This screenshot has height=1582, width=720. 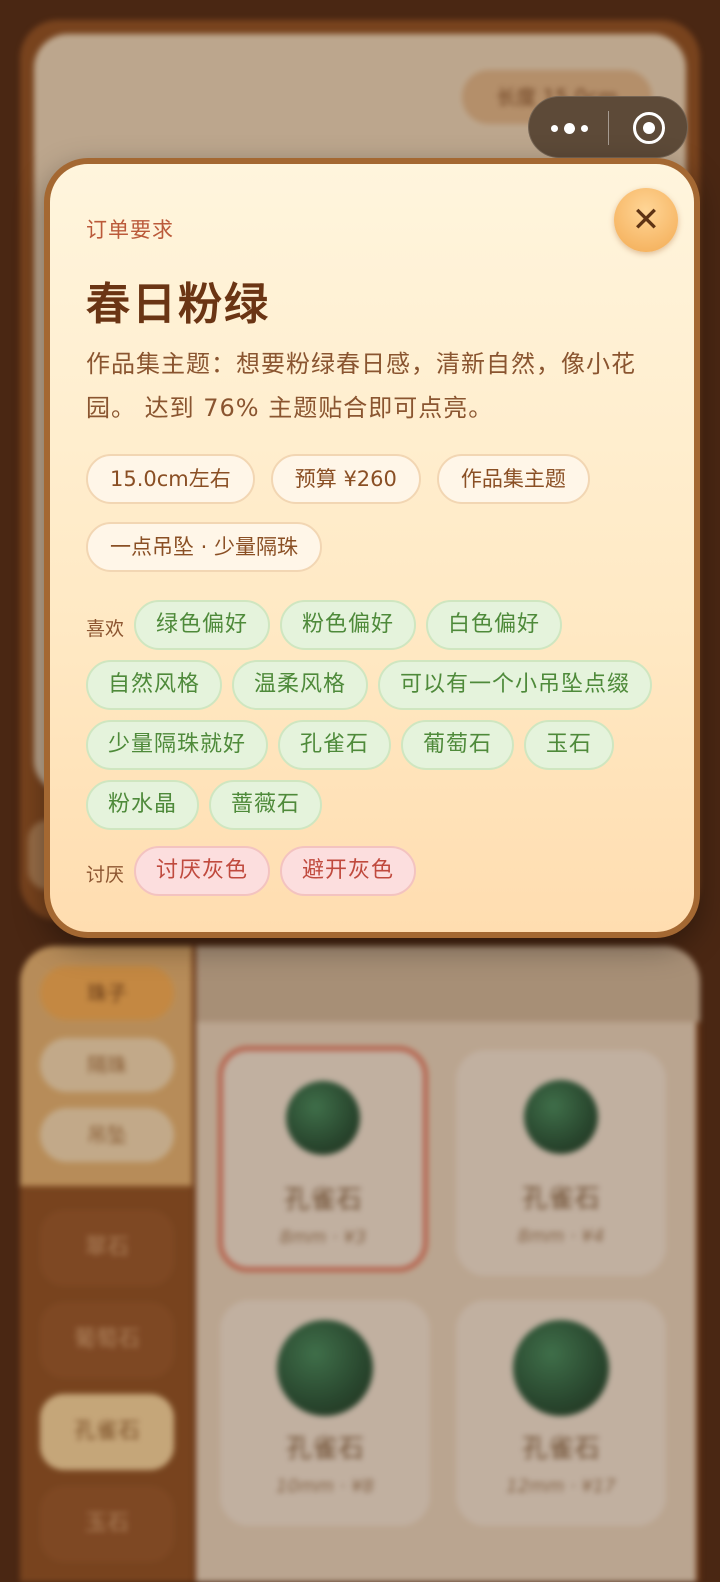 I want to click on category-item: 孔雀石, so click(x=107, y=1432).